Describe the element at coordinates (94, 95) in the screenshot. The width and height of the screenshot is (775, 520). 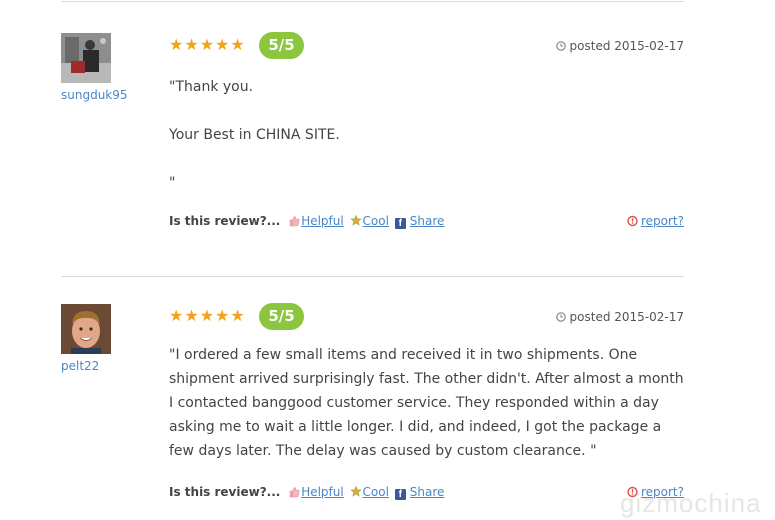
I see `username-link: sungduk95` at that location.